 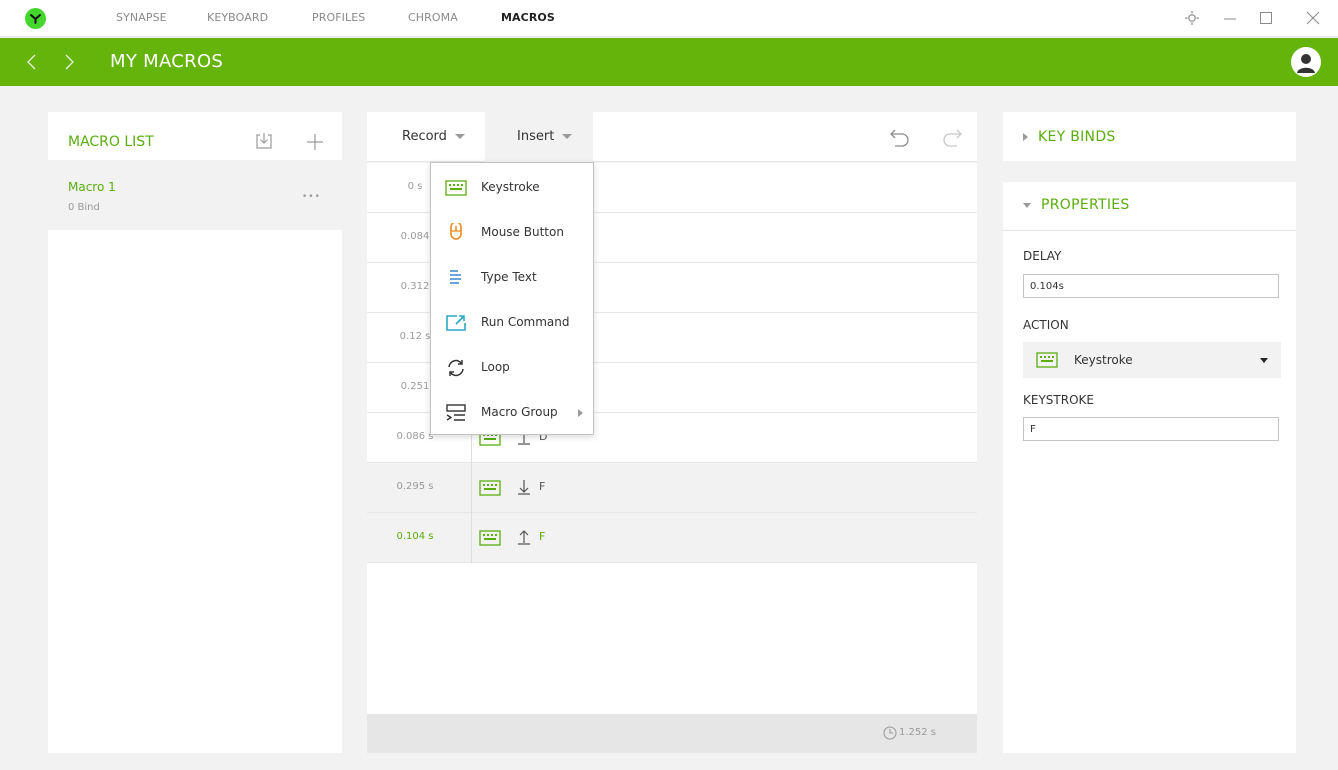 I want to click on menu-item-run-command: Run Command, so click(x=512, y=322).